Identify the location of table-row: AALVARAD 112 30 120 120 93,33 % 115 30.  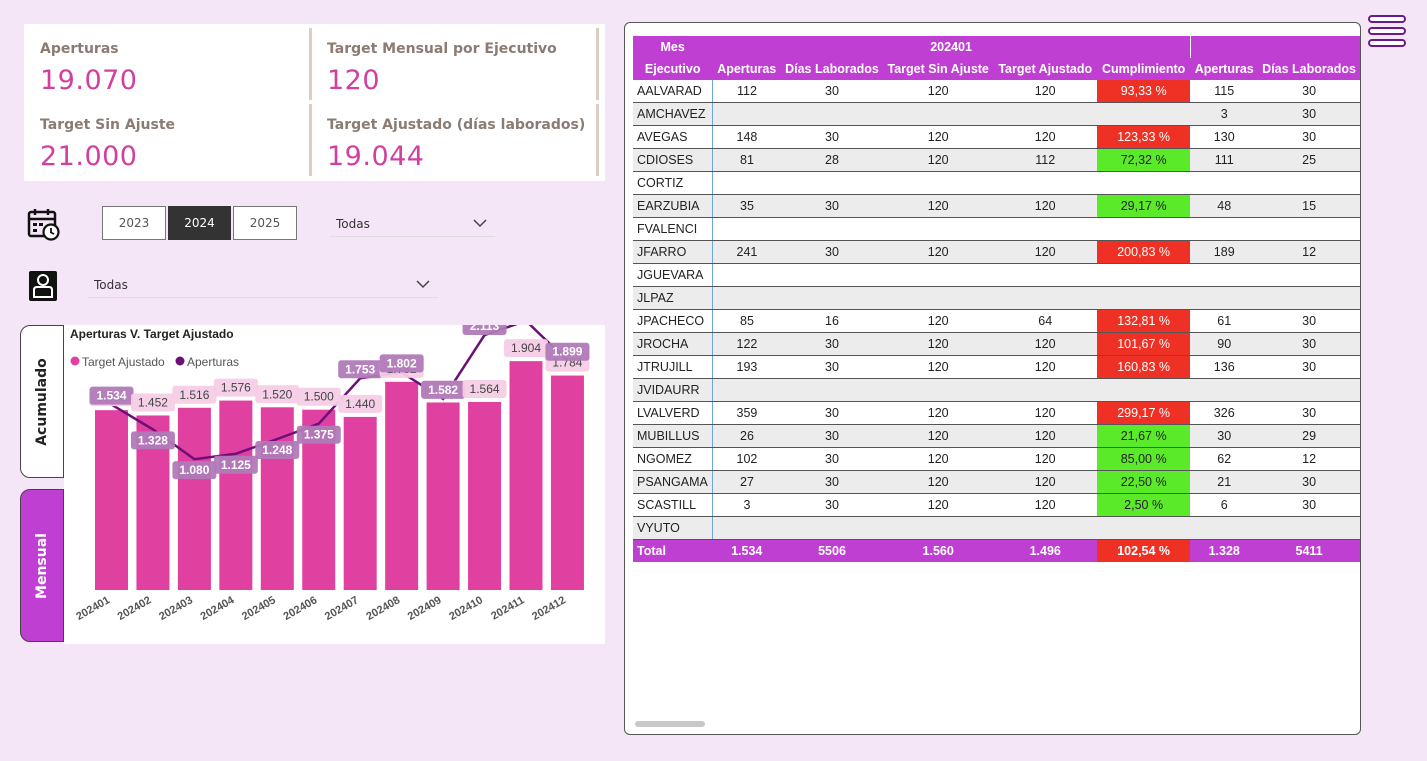
(996, 91).